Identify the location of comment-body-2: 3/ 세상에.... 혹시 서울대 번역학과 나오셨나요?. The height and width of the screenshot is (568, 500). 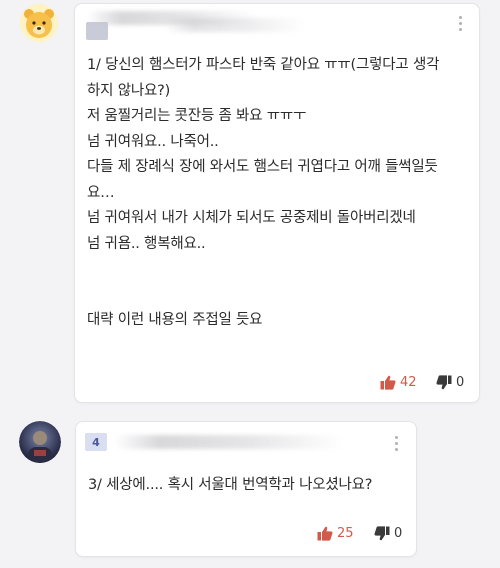
(230, 486).